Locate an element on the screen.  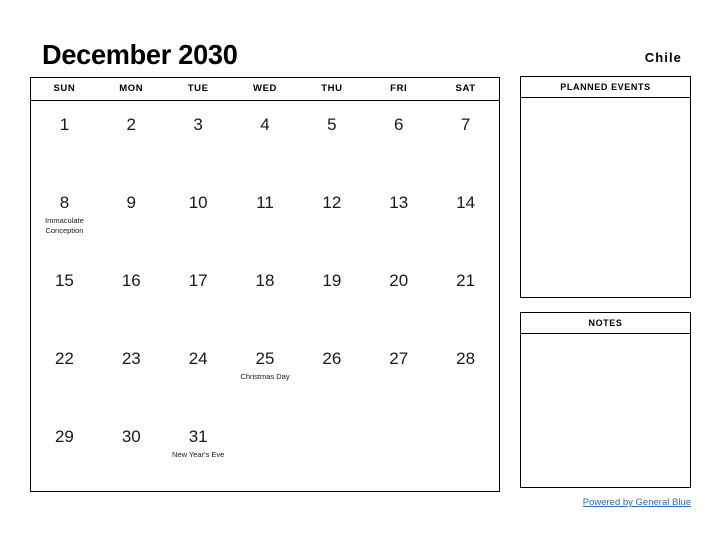
day-number: 14 is located at coordinates (466, 202).